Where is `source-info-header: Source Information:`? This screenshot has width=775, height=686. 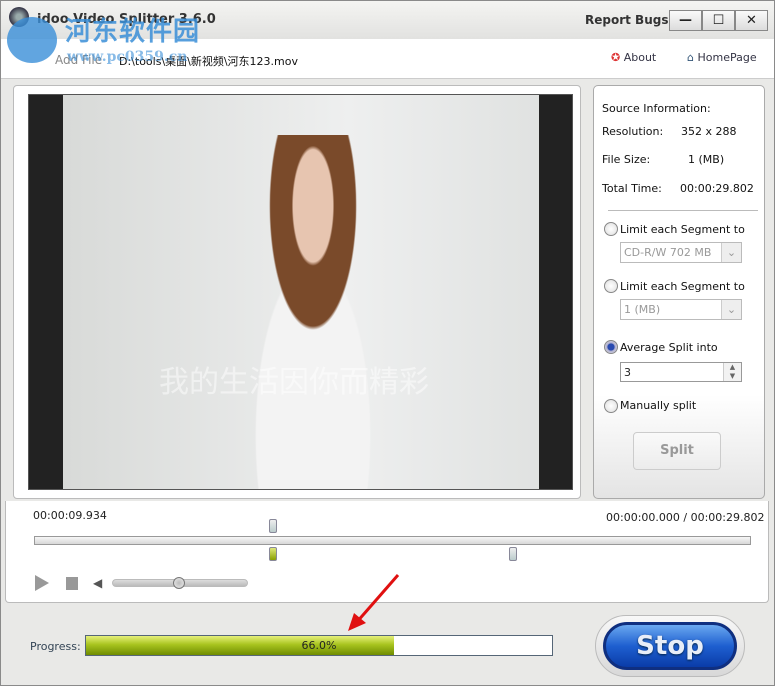 source-info-header: Source Information: is located at coordinates (656, 108).